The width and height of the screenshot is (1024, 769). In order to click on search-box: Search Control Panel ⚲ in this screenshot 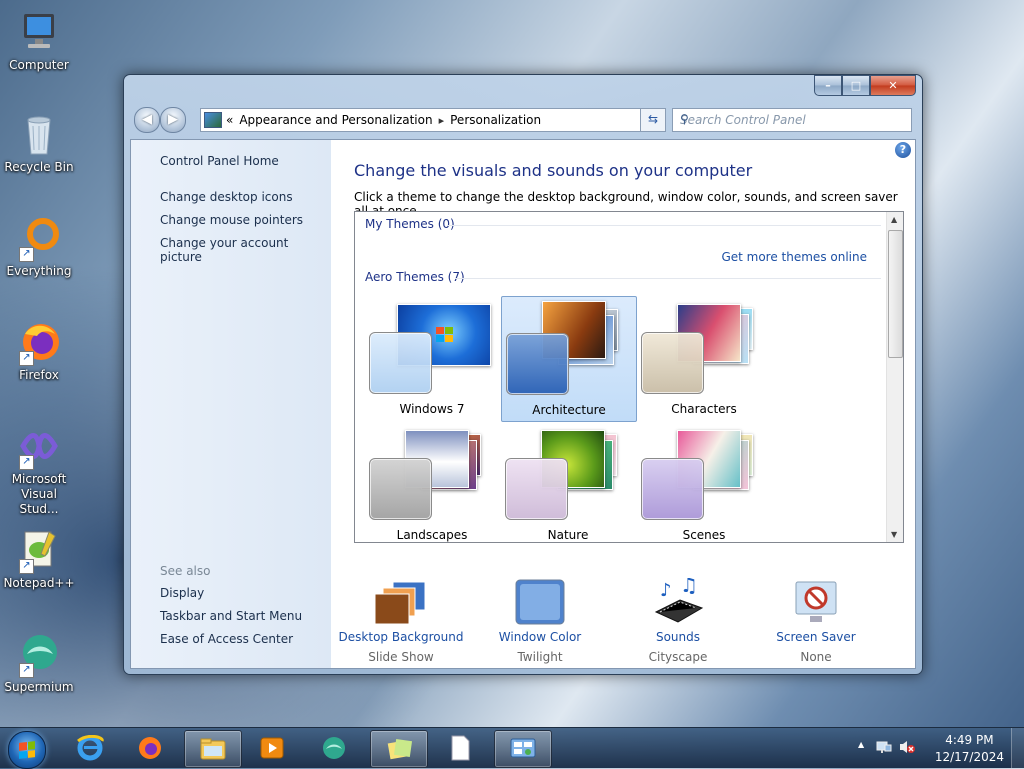, I will do `click(792, 120)`.